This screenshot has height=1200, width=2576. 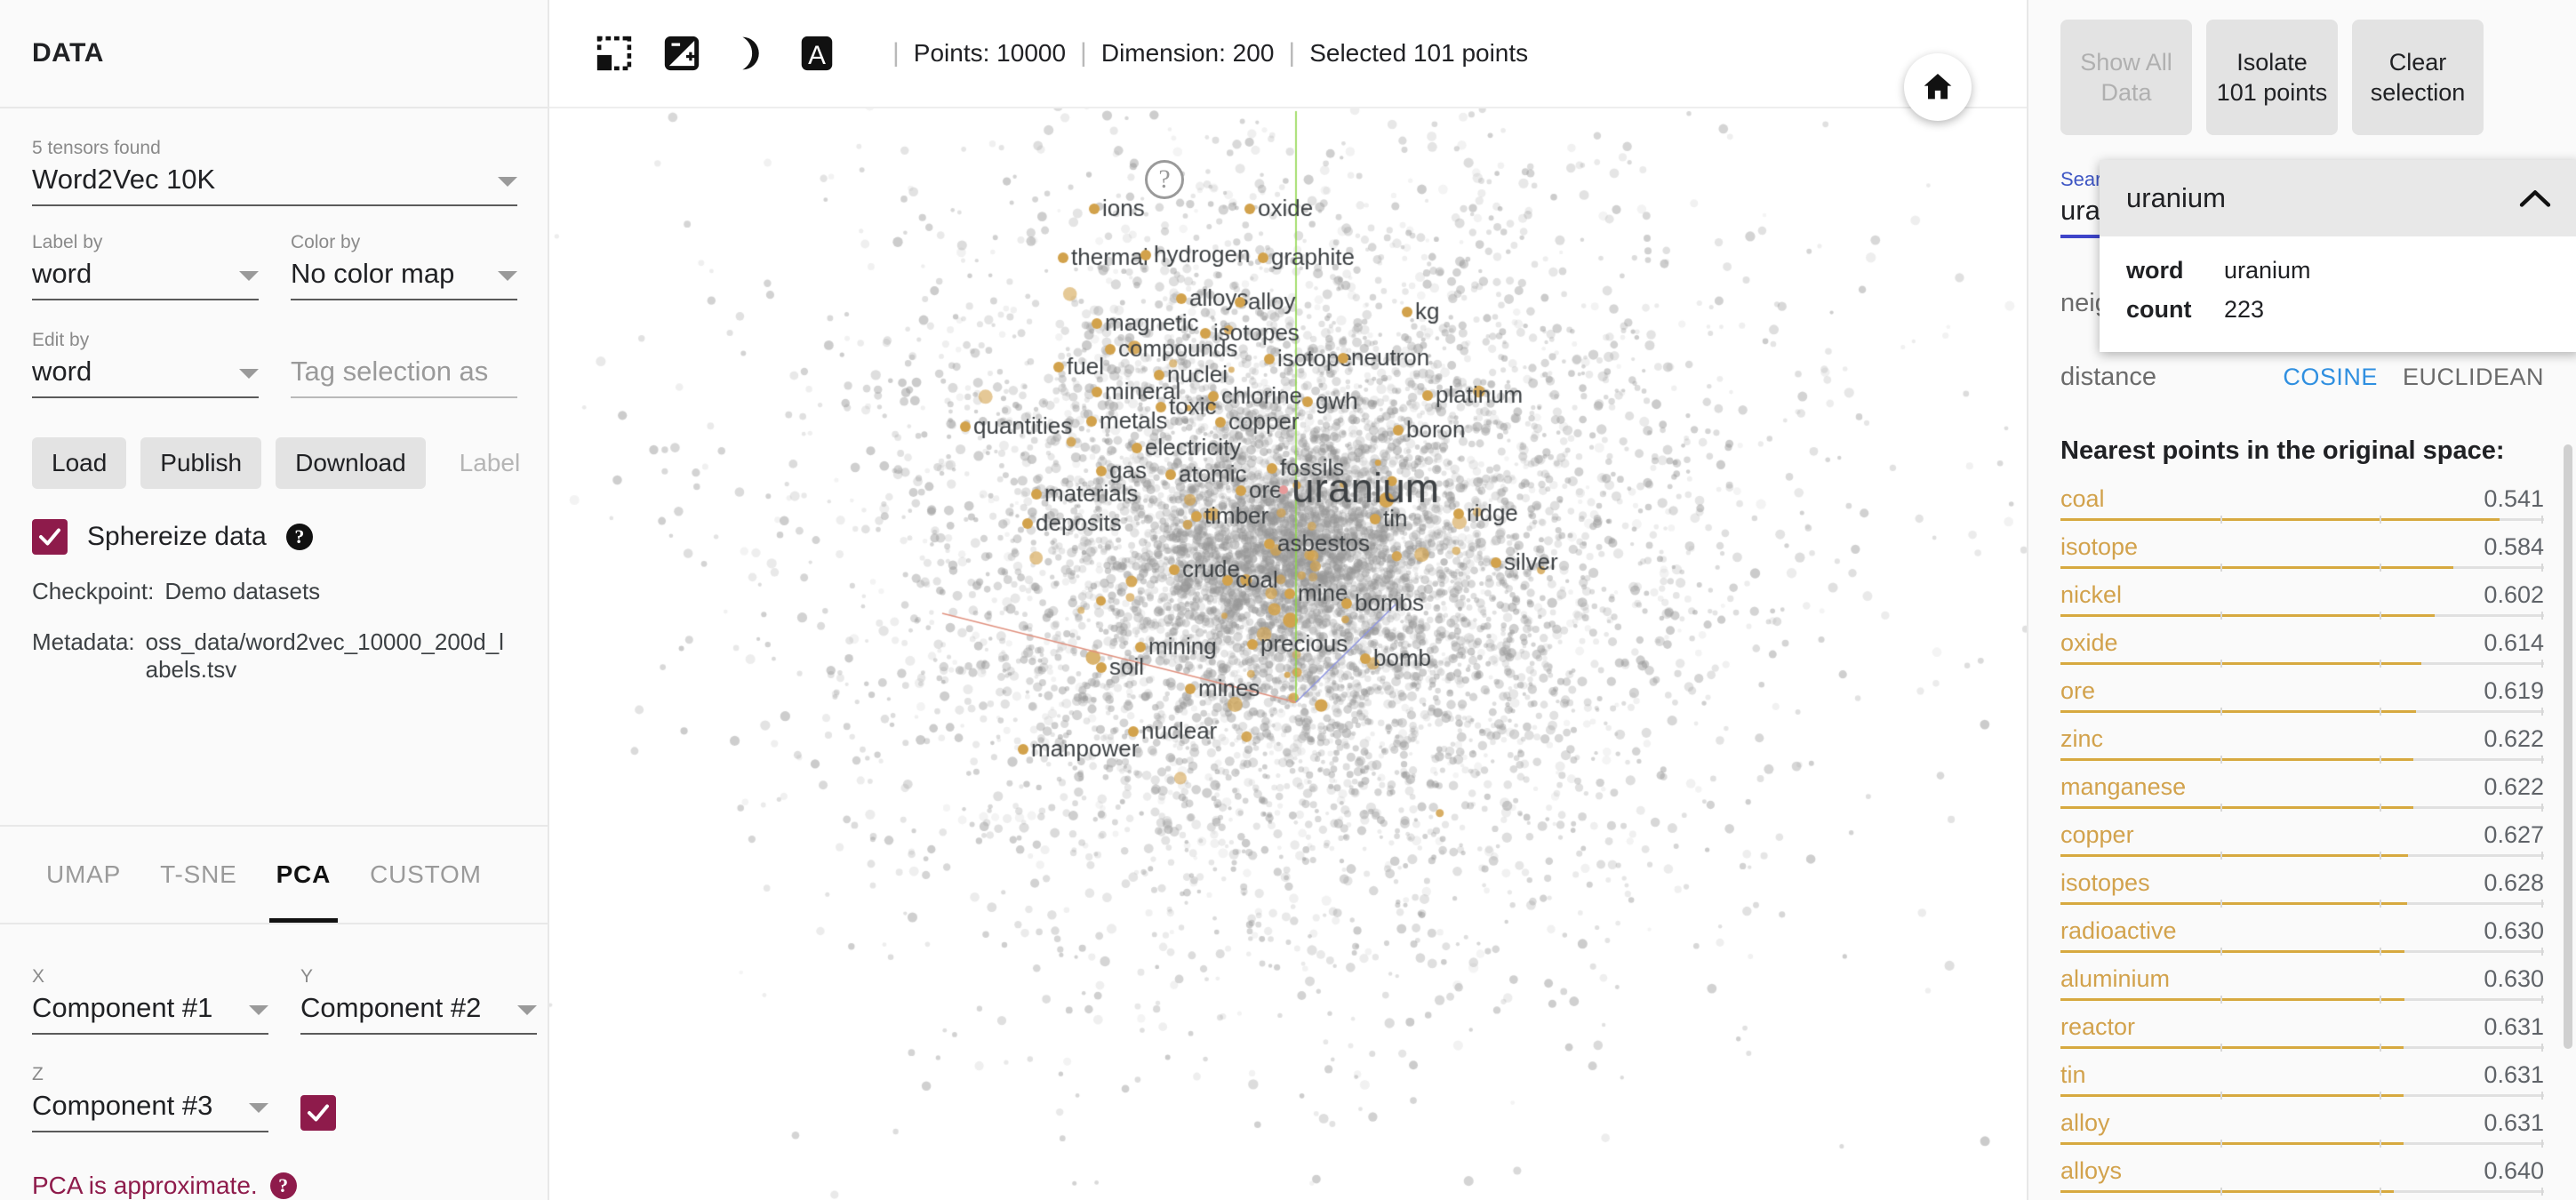 I want to click on reset-view-button, so click(x=1938, y=87).